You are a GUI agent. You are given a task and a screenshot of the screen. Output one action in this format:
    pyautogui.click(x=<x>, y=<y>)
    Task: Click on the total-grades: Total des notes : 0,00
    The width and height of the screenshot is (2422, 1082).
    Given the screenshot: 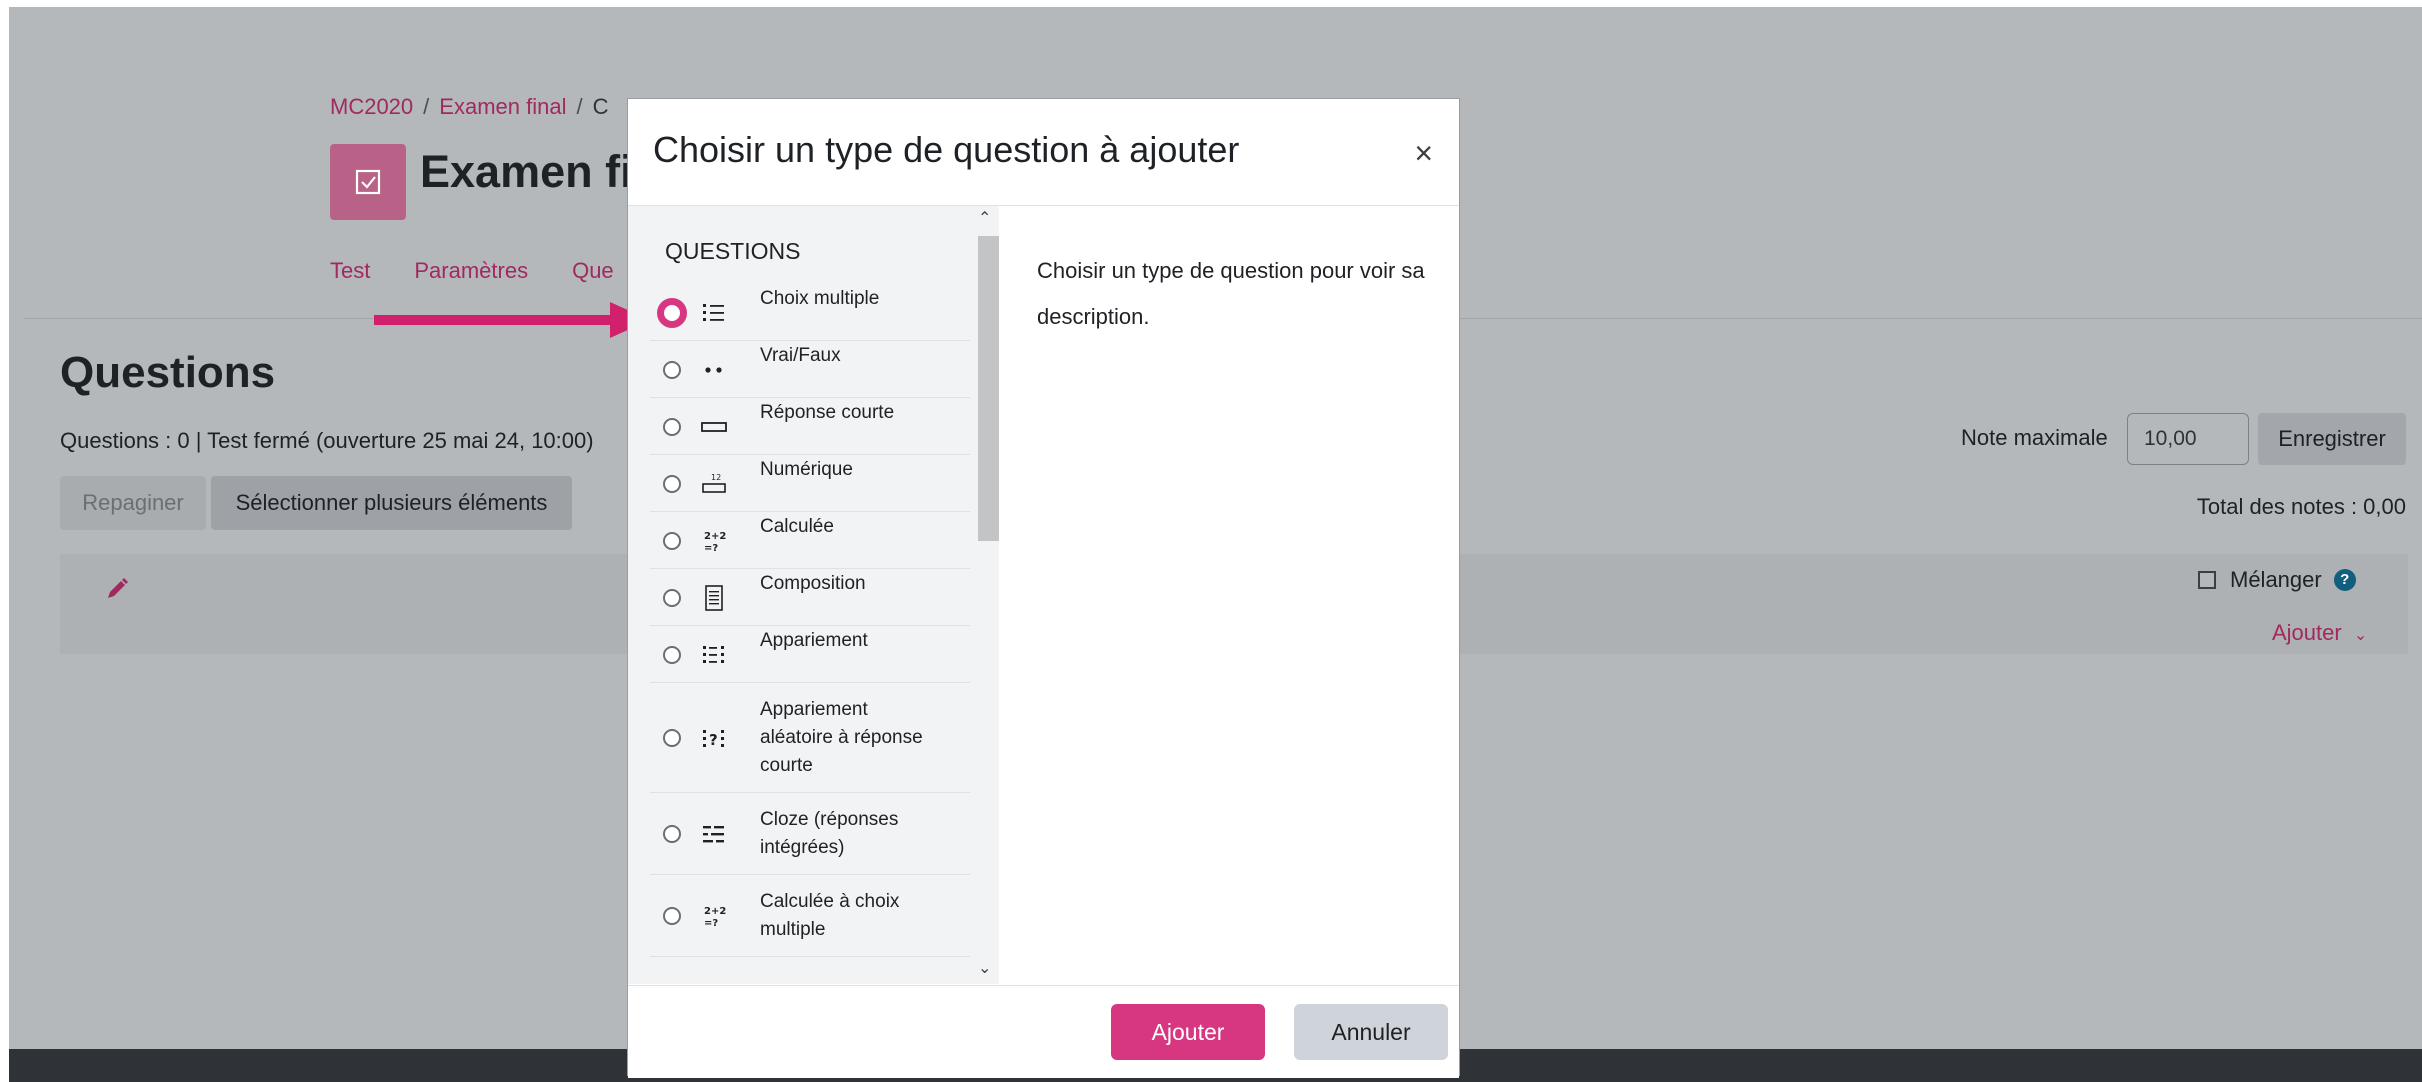 What is the action you would take?
    pyautogui.click(x=2301, y=506)
    